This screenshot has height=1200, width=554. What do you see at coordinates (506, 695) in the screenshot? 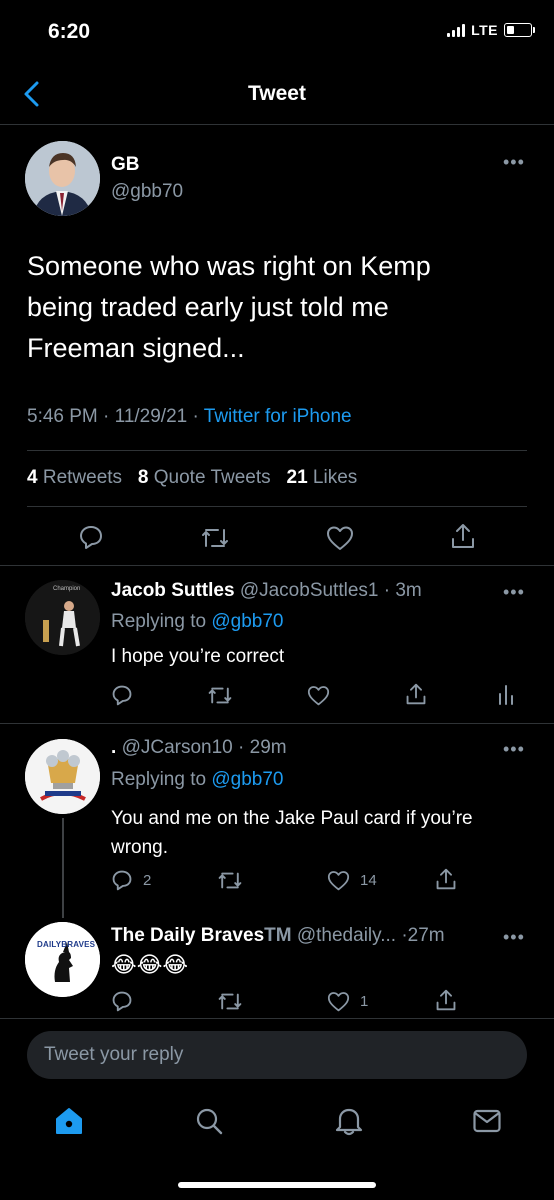
I see `analytics-icon` at bounding box center [506, 695].